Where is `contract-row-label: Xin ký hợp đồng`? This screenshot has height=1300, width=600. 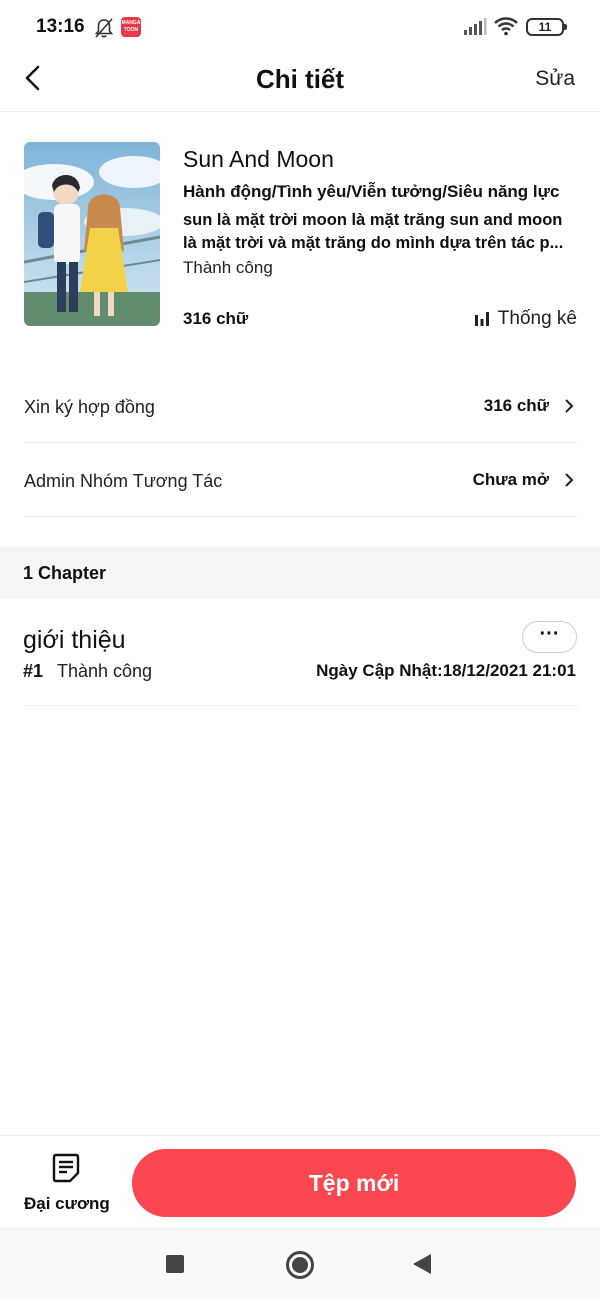 contract-row-label: Xin ký hợp đồng is located at coordinates (89, 407).